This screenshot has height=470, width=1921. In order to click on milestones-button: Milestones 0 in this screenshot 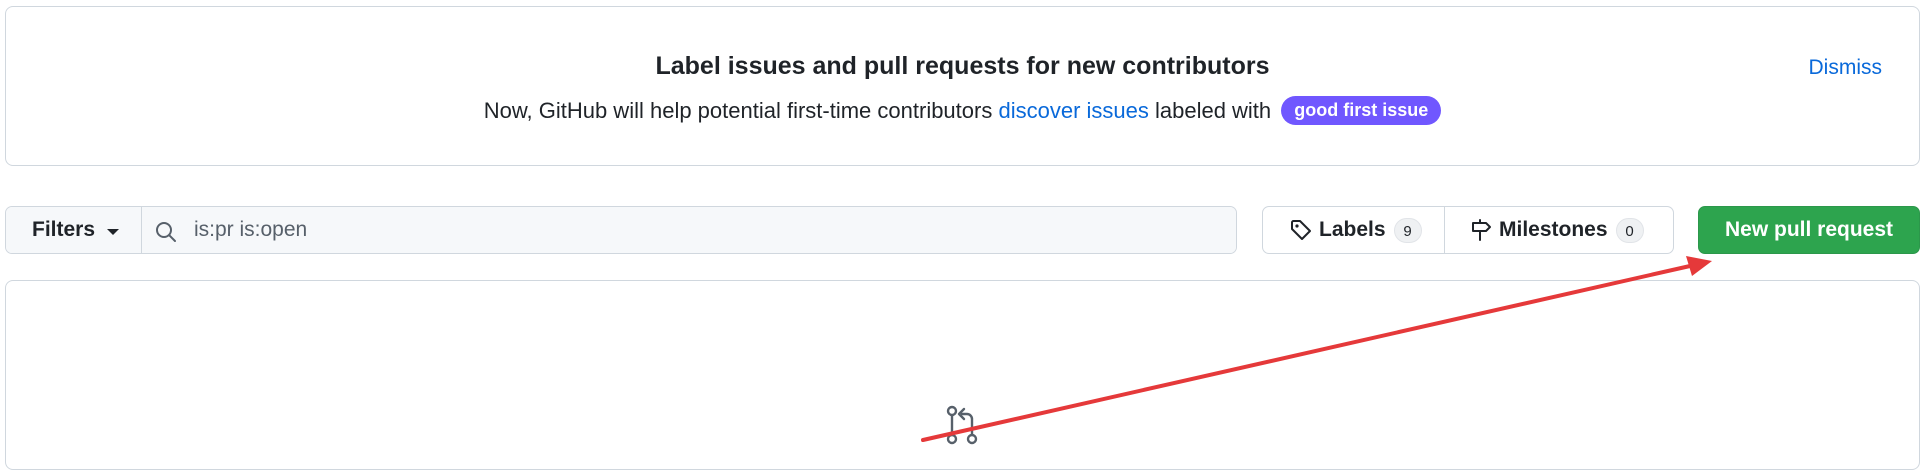, I will do `click(1559, 230)`.